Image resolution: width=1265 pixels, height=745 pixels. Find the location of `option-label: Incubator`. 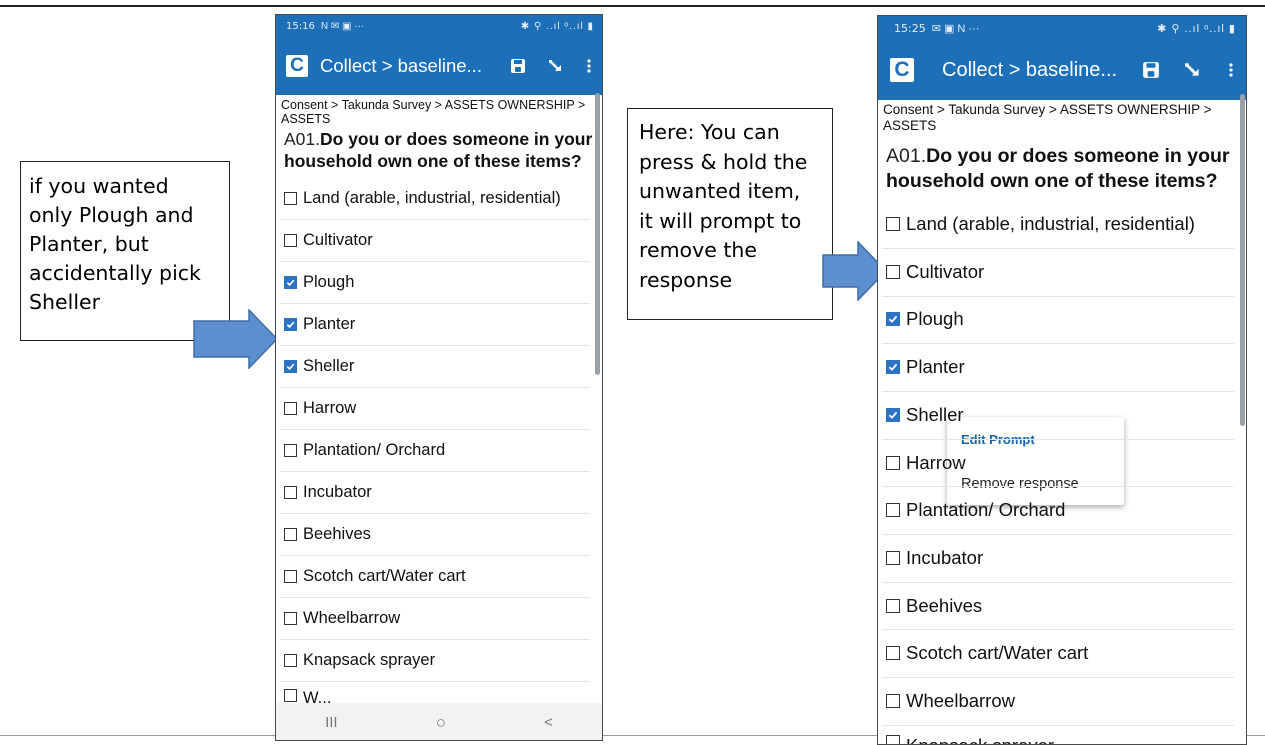

option-label: Incubator is located at coordinates (945, 557).